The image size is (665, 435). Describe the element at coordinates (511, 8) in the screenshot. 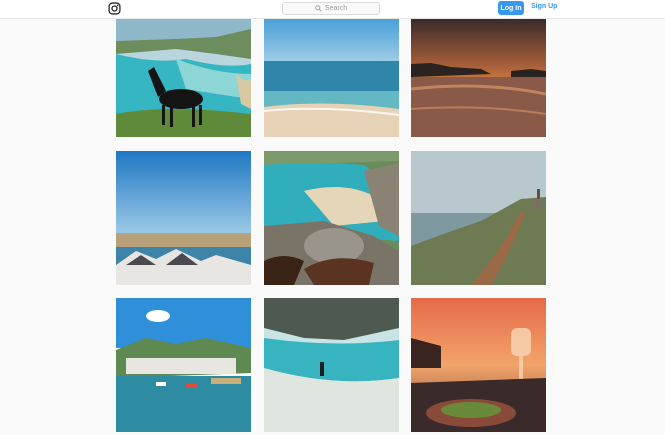

I see `login-button: Log In` at that location.